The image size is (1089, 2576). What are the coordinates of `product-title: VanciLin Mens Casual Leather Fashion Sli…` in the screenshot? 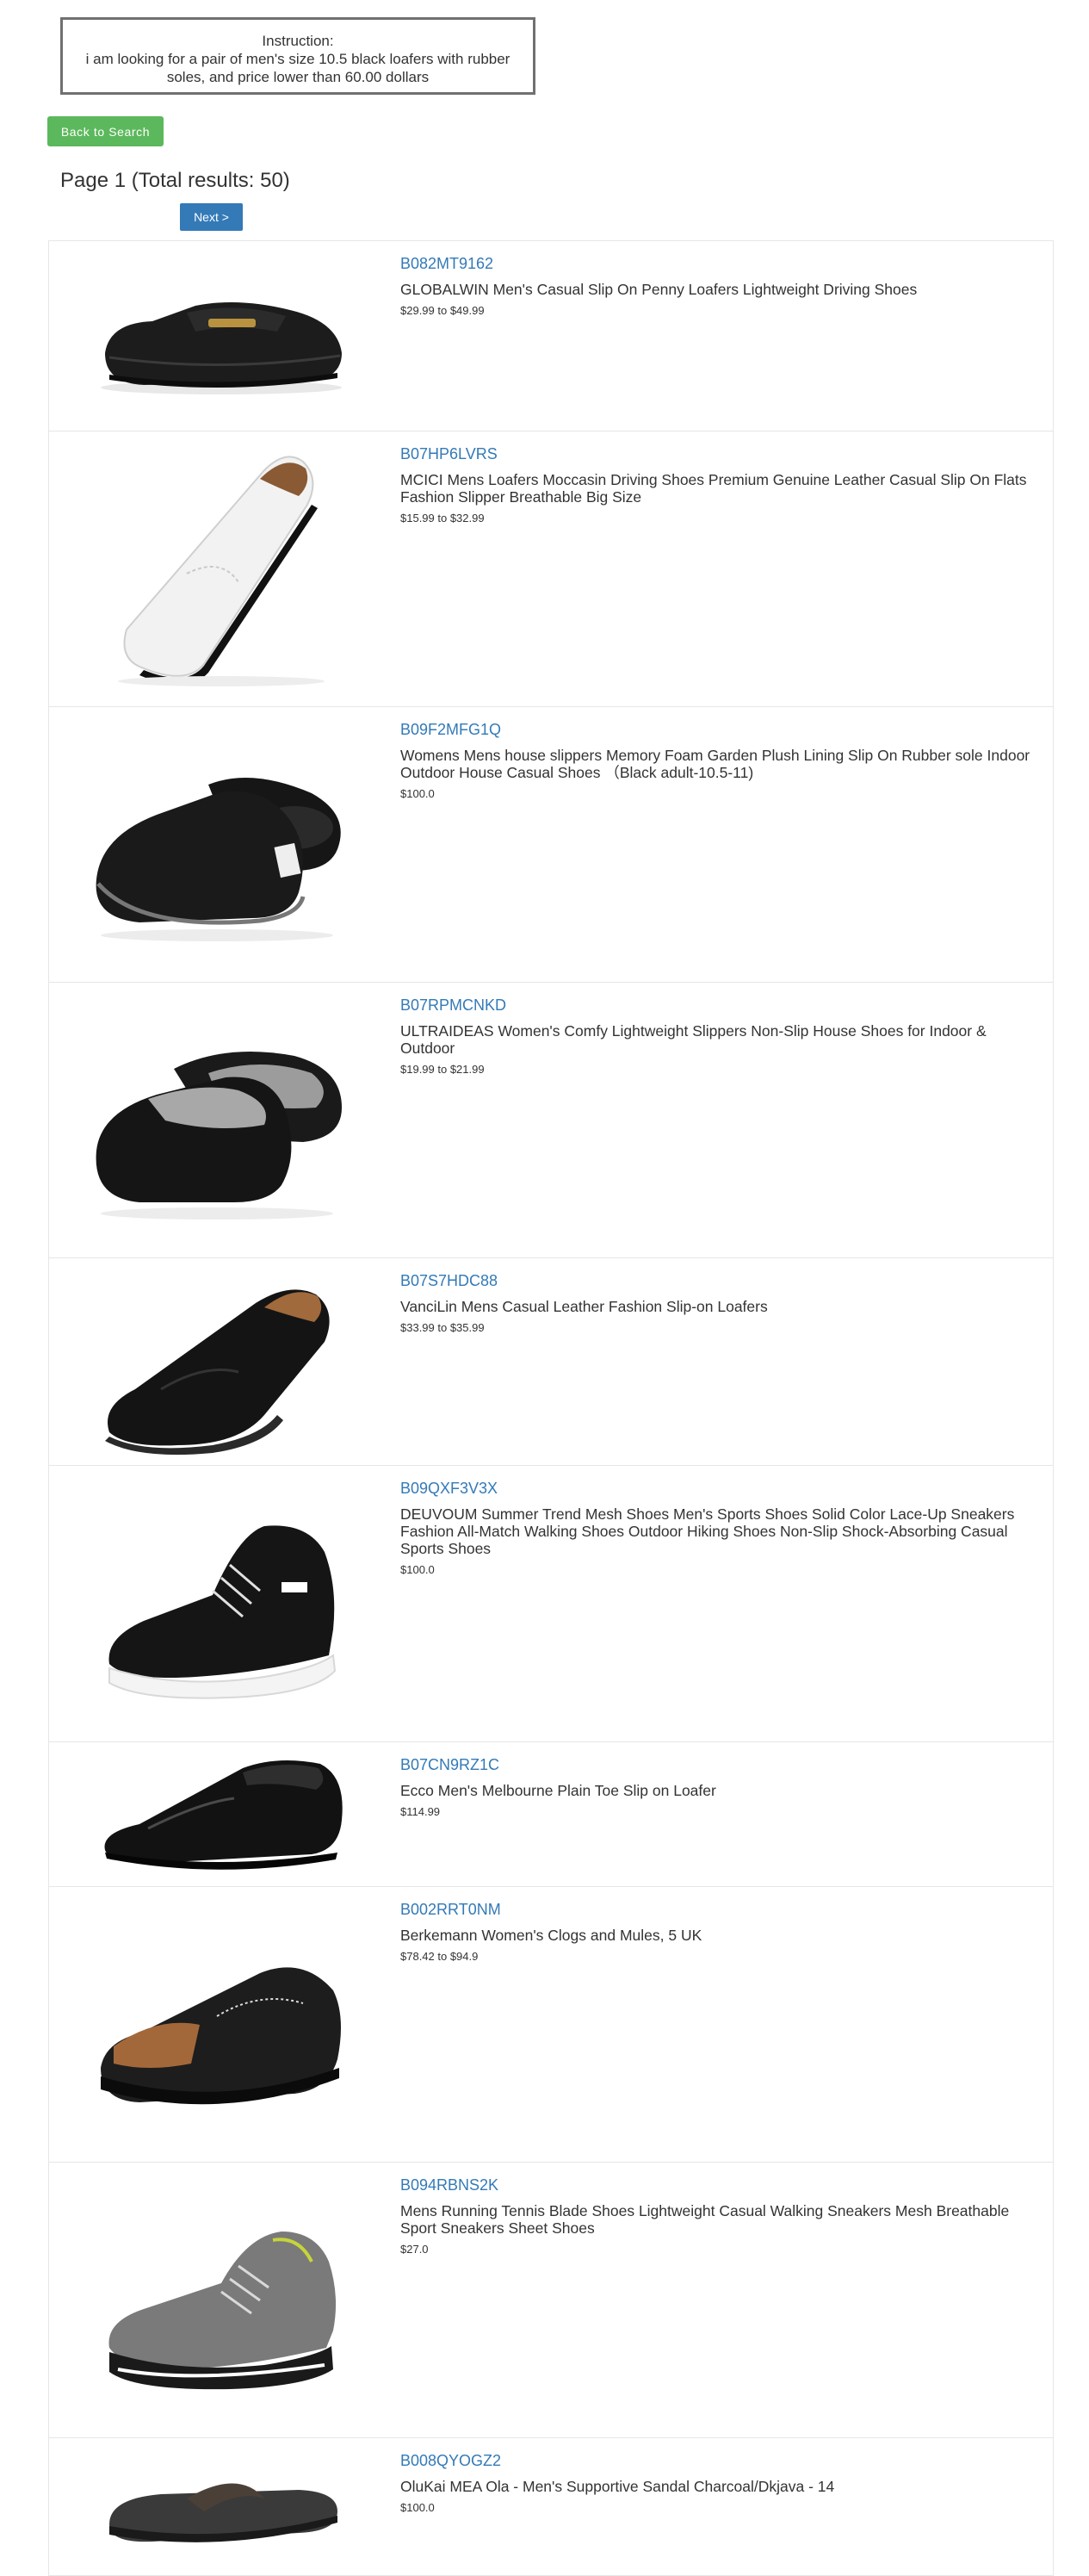 It's located at (584, 1306).